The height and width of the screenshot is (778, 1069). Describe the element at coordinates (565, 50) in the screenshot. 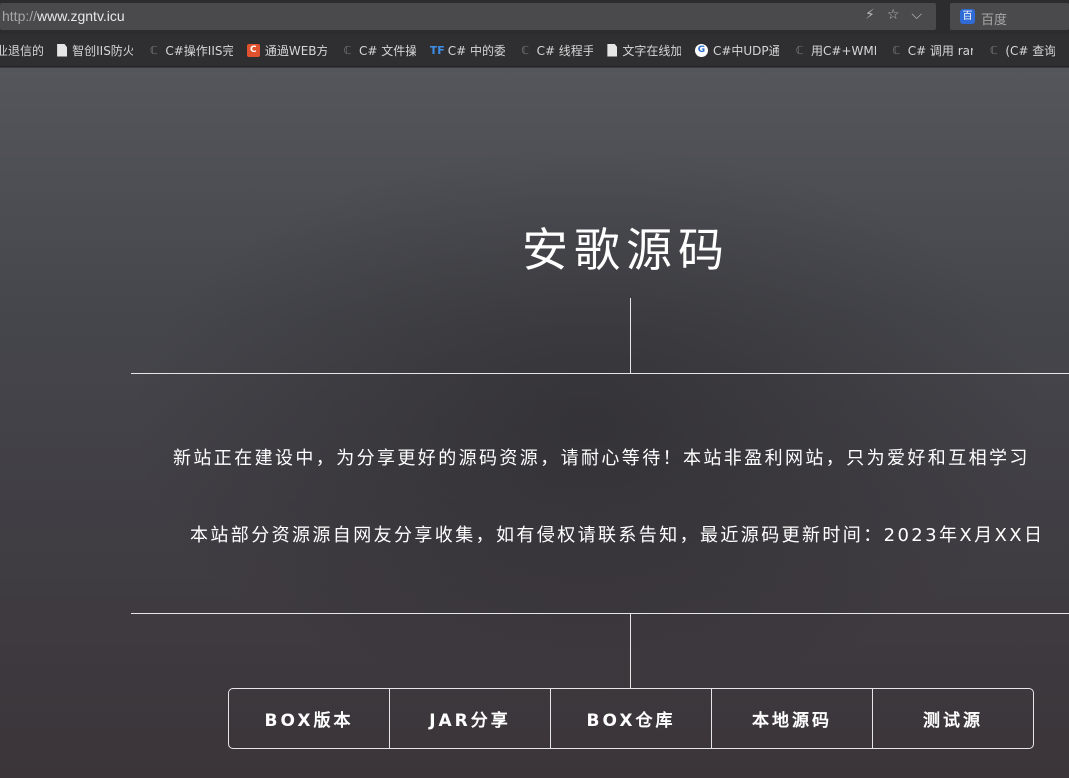

I see `bookmark-label: C# 线程手` at that location.